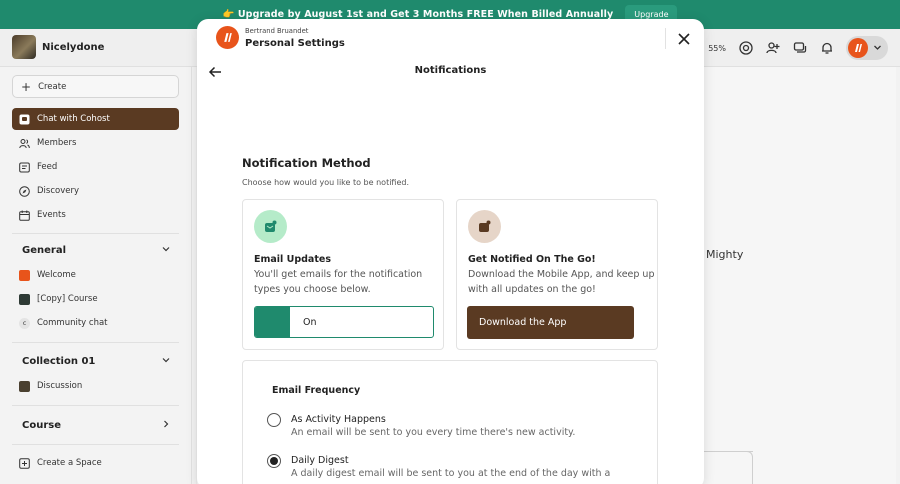 This screenshot has width=900, height=484. Describe the element at coordinates (24, 275) in the screenshot. I see `welcome-icon` at that location.